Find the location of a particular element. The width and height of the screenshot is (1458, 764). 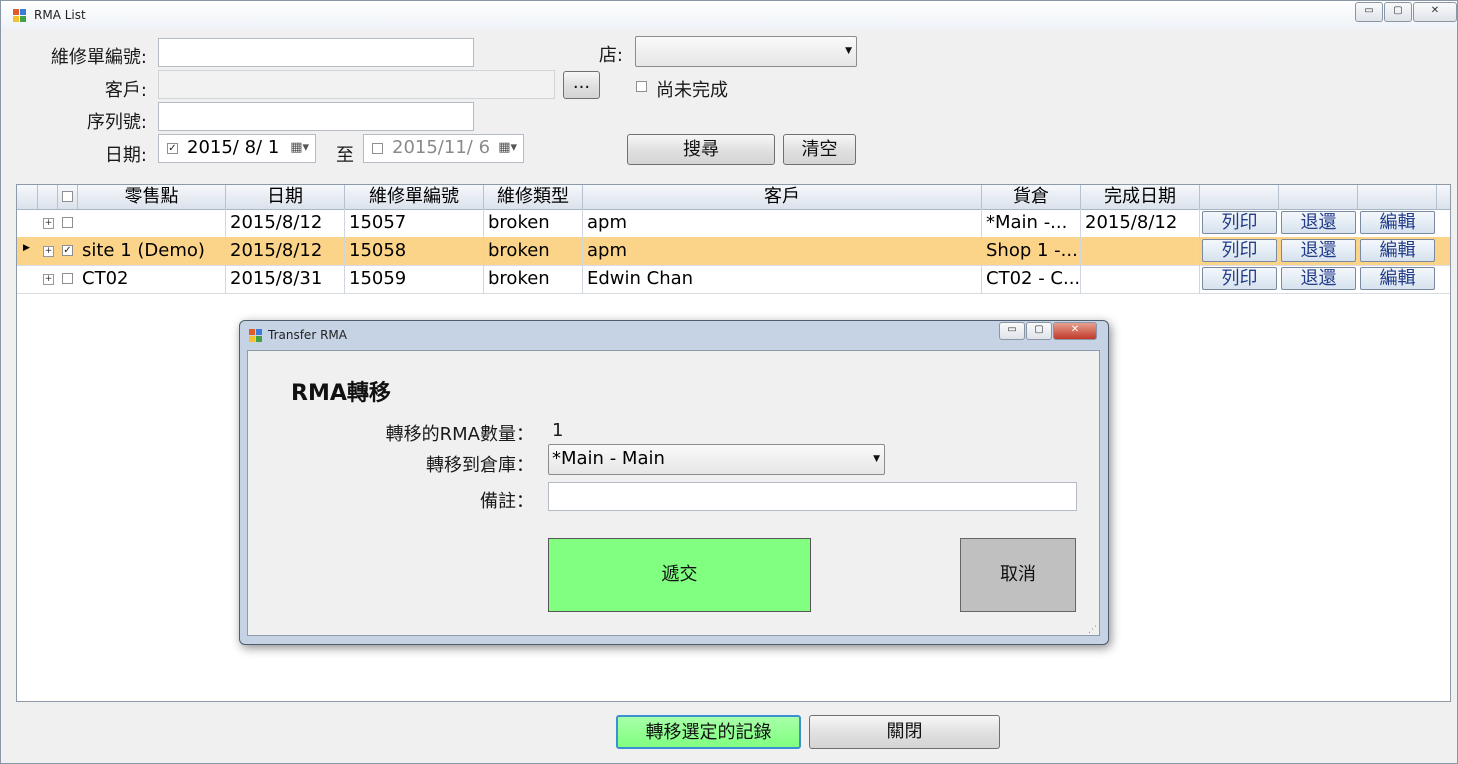

remark-input is located at coordinates (812, 496).